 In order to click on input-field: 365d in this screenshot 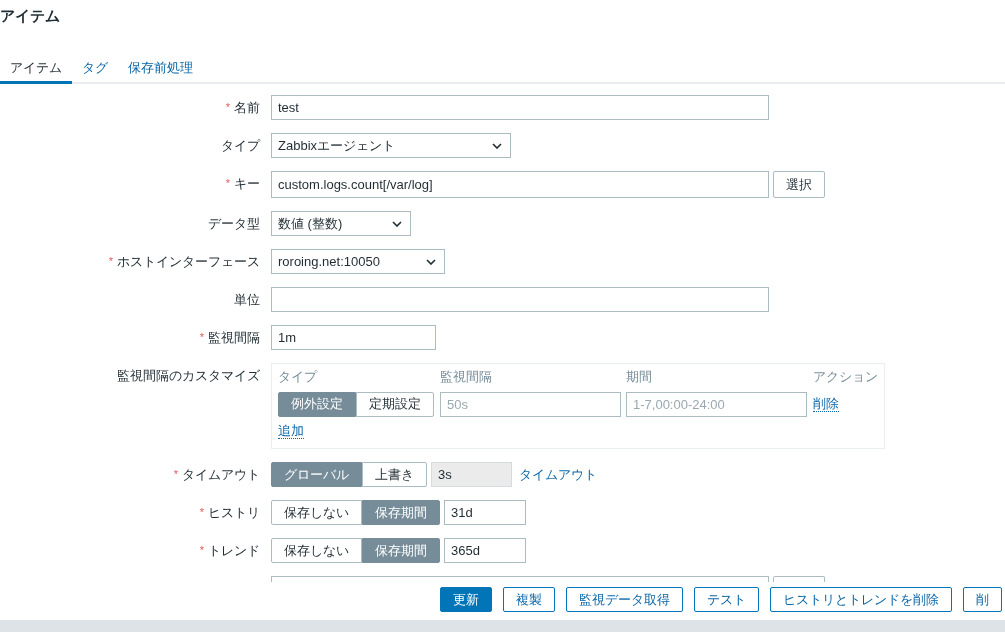, I will do `click(485, 550)`.